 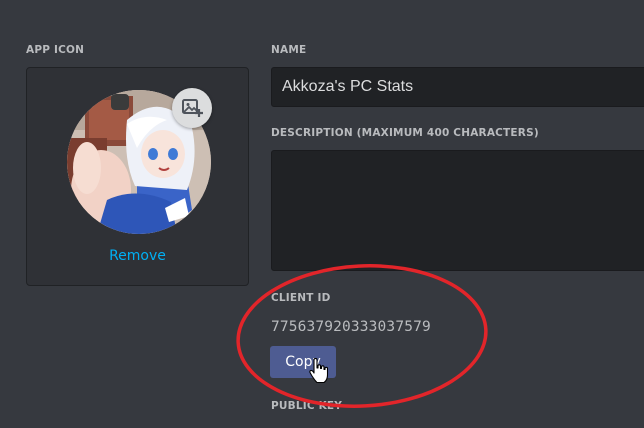 What do you see at coordinates (289, 50) in the screenshot?
I see `name-label: NAME` at bounding box center [289, 50].